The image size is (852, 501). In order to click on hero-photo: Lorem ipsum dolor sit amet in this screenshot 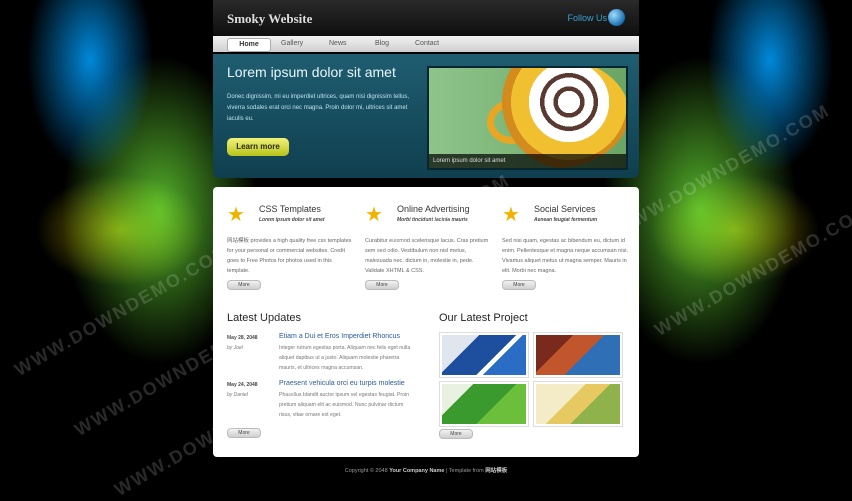, I will do `click(527, 118)`.